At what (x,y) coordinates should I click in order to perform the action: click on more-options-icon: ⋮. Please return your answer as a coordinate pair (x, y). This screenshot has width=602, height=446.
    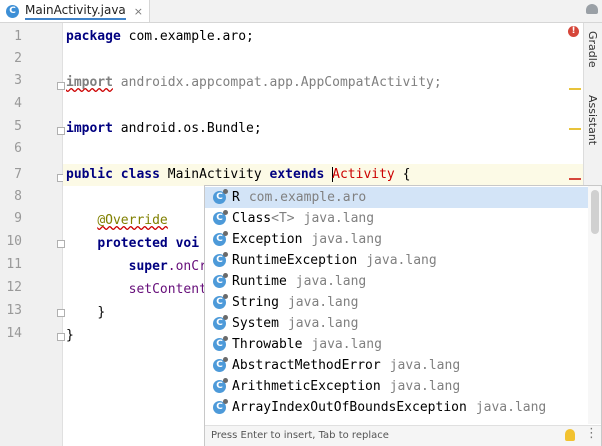
    Looking at the image, I should click on (591, 433).